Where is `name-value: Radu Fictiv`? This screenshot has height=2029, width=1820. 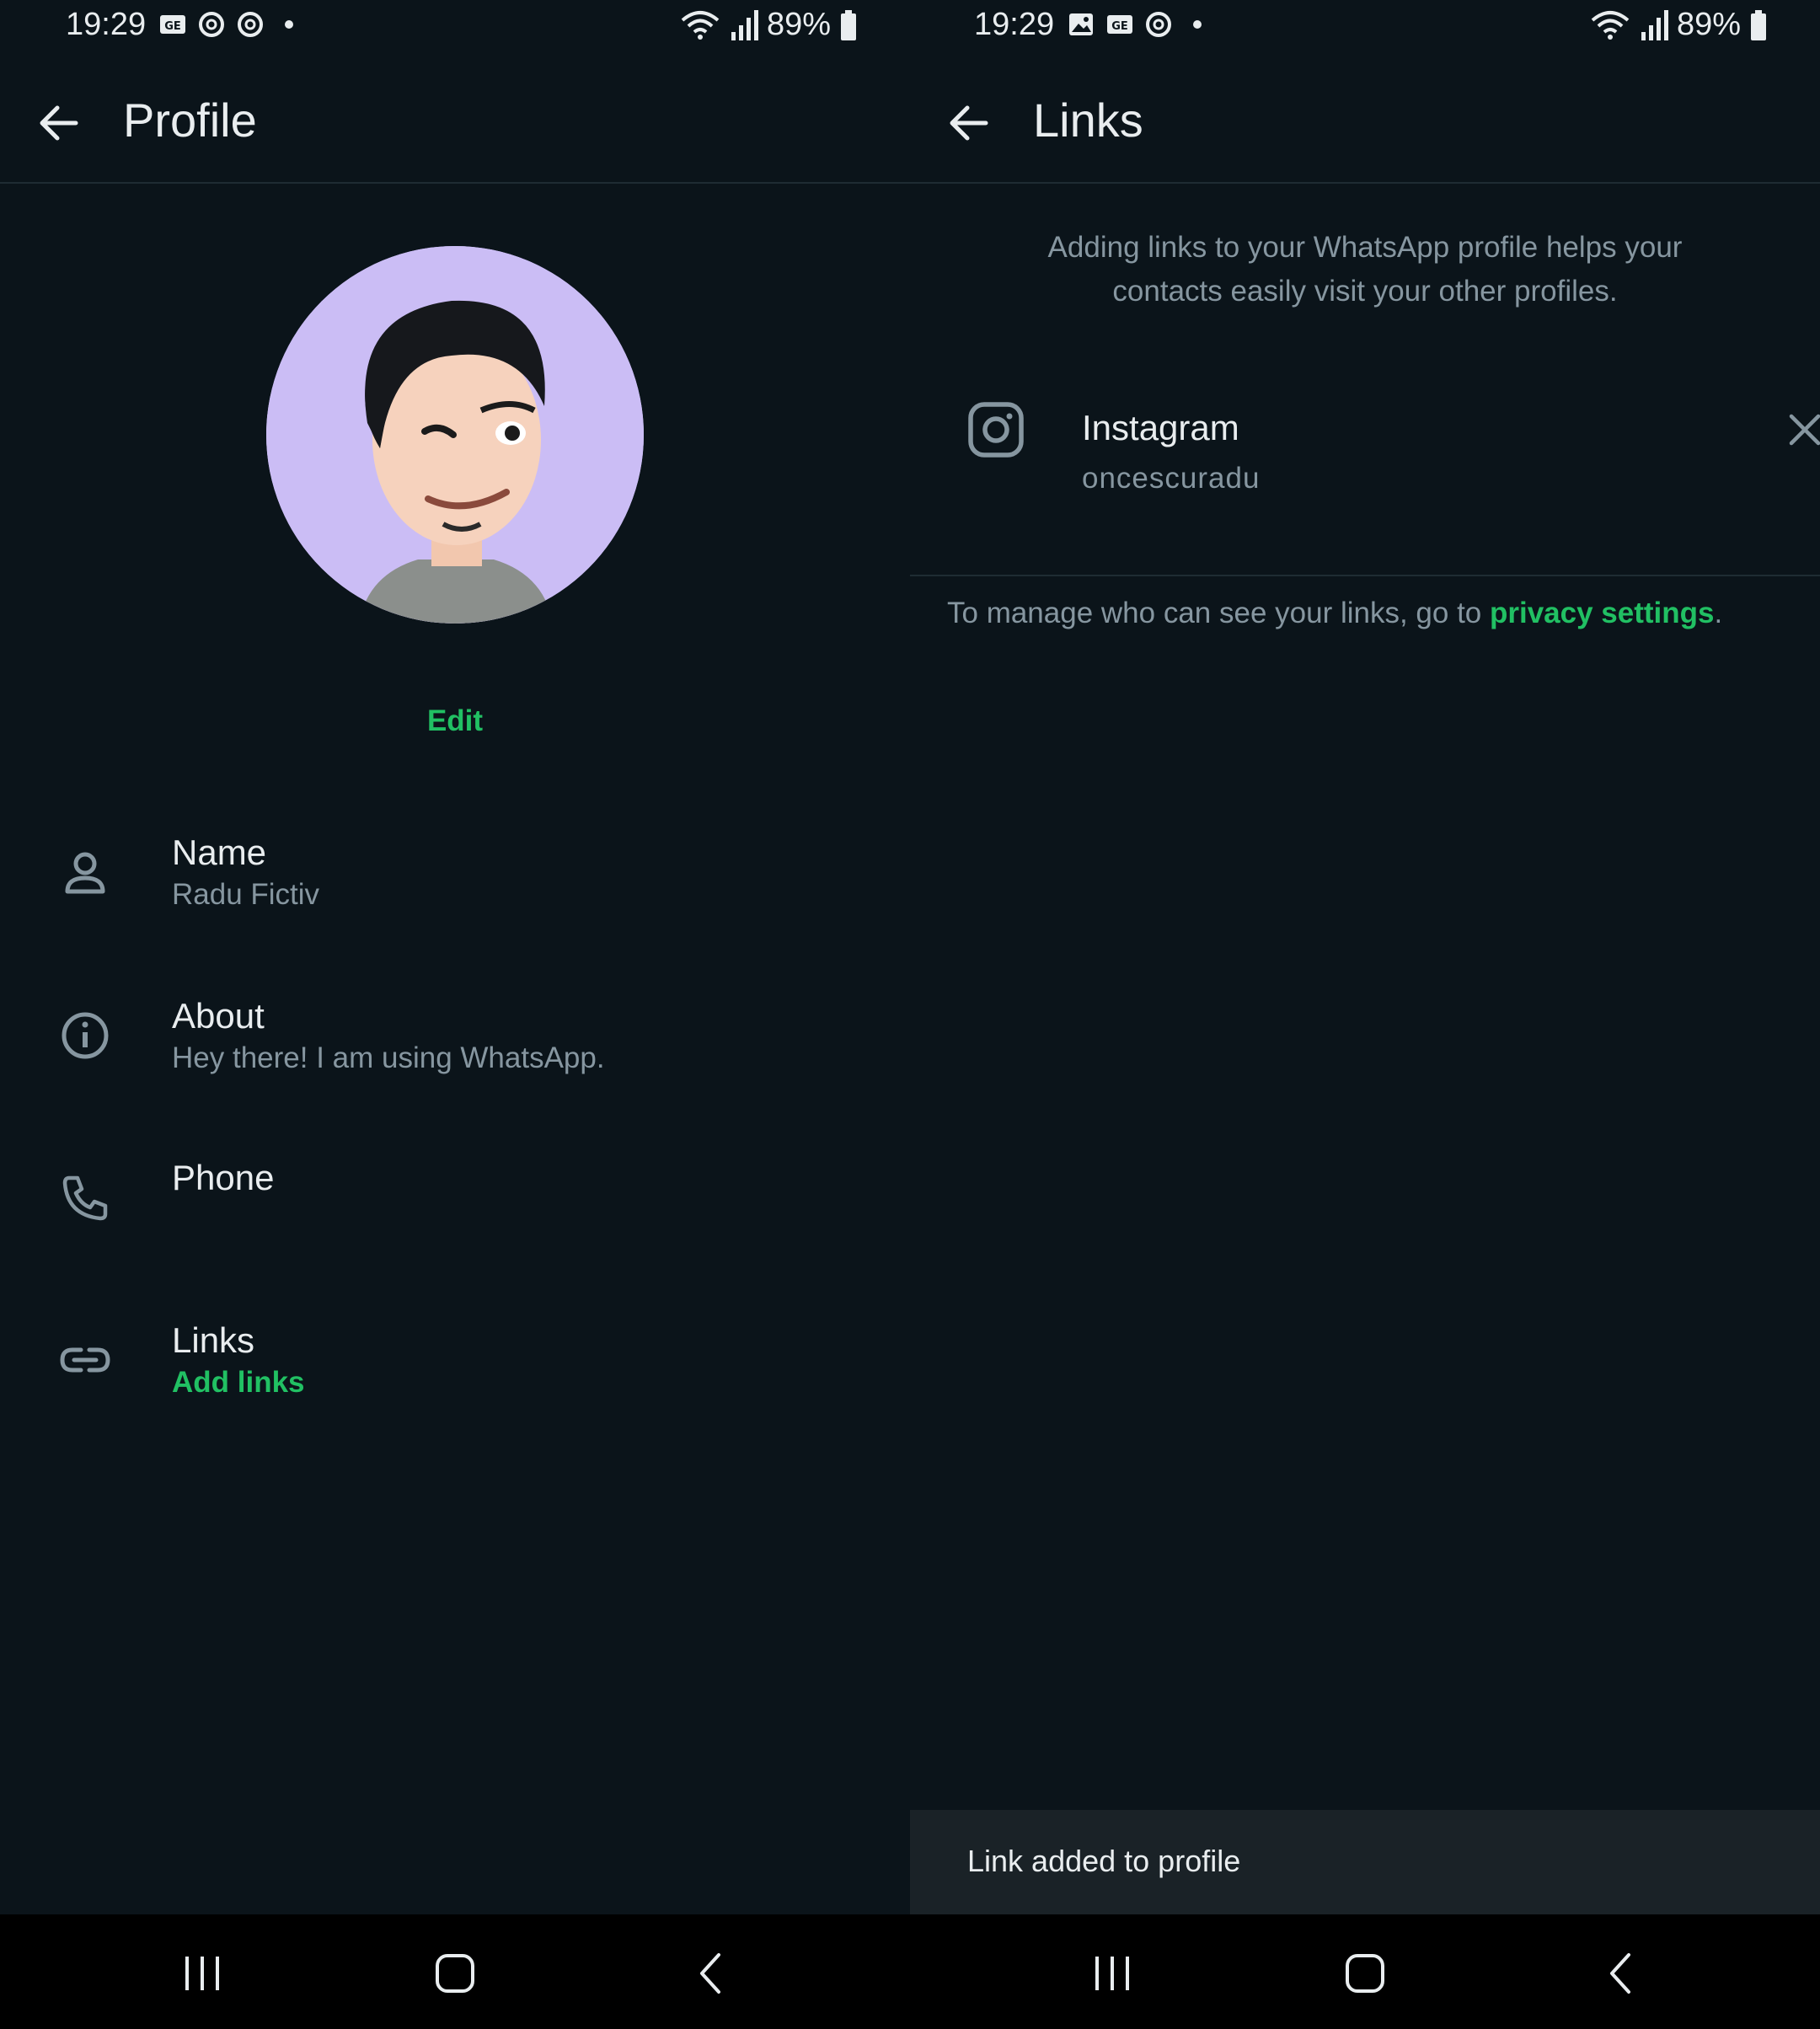 name-value: Radu Fictiv is located at coordinates (246, 895).